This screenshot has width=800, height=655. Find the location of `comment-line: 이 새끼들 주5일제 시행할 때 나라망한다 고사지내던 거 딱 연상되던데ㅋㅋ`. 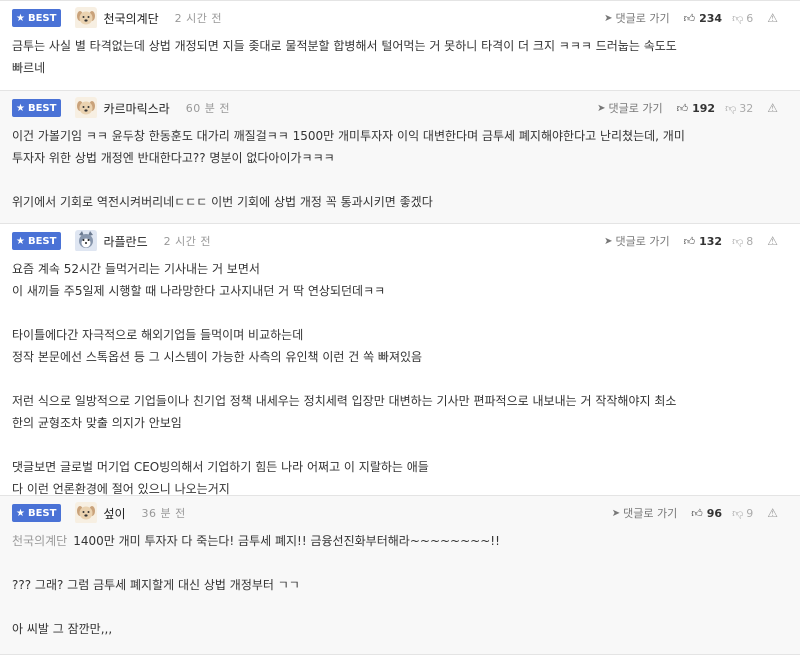

comment-line: 이 새끼들 주5일제 시행할 때 나라망한다 고사지내던 거 딱 연상되던데ㅋㅋ is located at coordinates (199, 291).